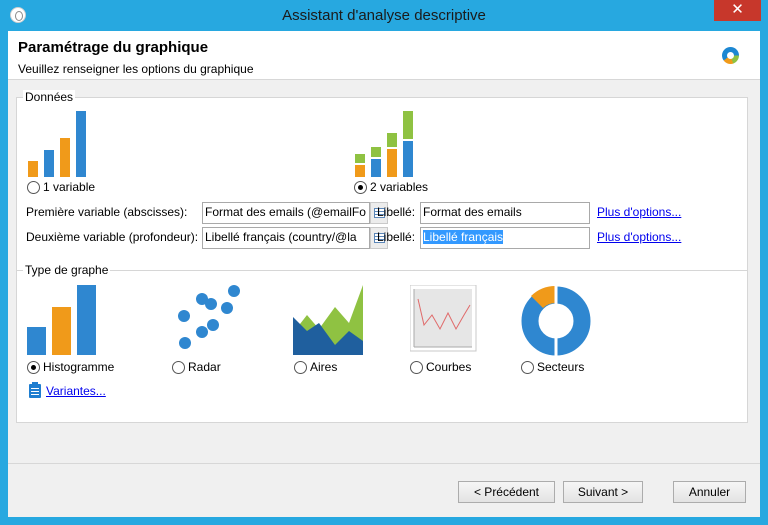 The width and height of the screenshot is (768, 525). I want to click on histogram-icon, so click(63, 320).